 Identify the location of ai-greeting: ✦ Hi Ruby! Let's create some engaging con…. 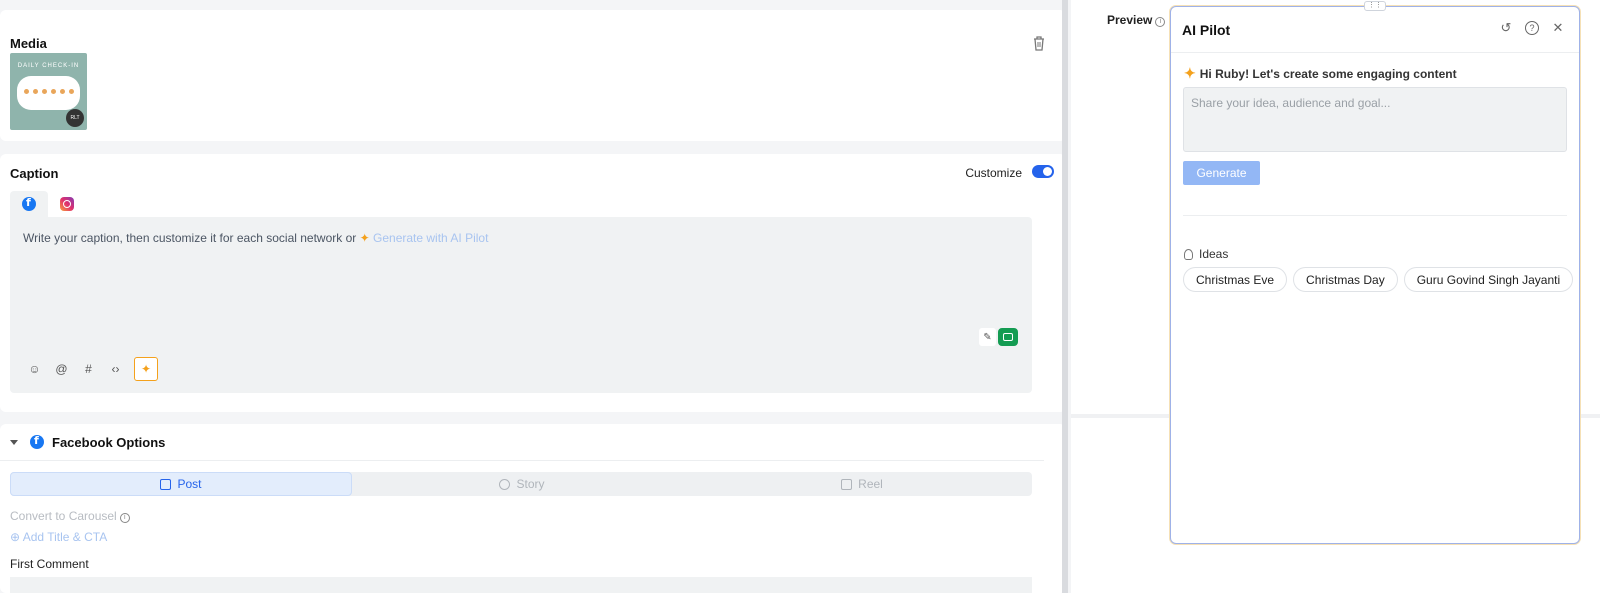
(1320, 73).